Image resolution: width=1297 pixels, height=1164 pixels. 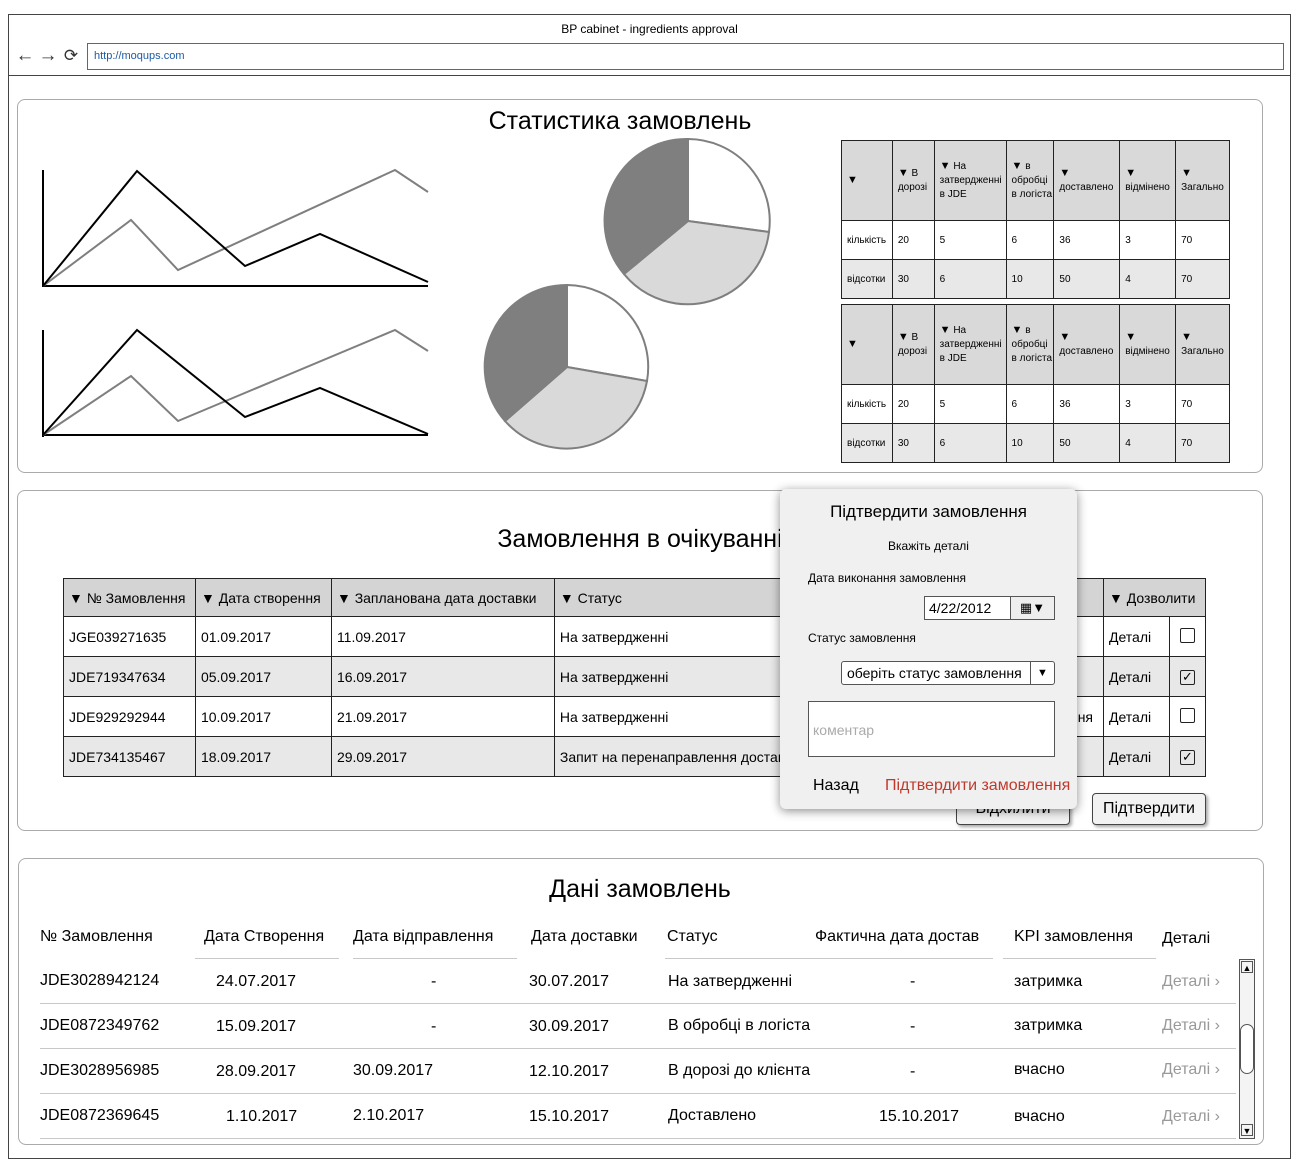 What do you see at coordinates (1149, 809) in the screenshot?
I see `approve-button: Підтвердити` at bounding box center [1149, 809].